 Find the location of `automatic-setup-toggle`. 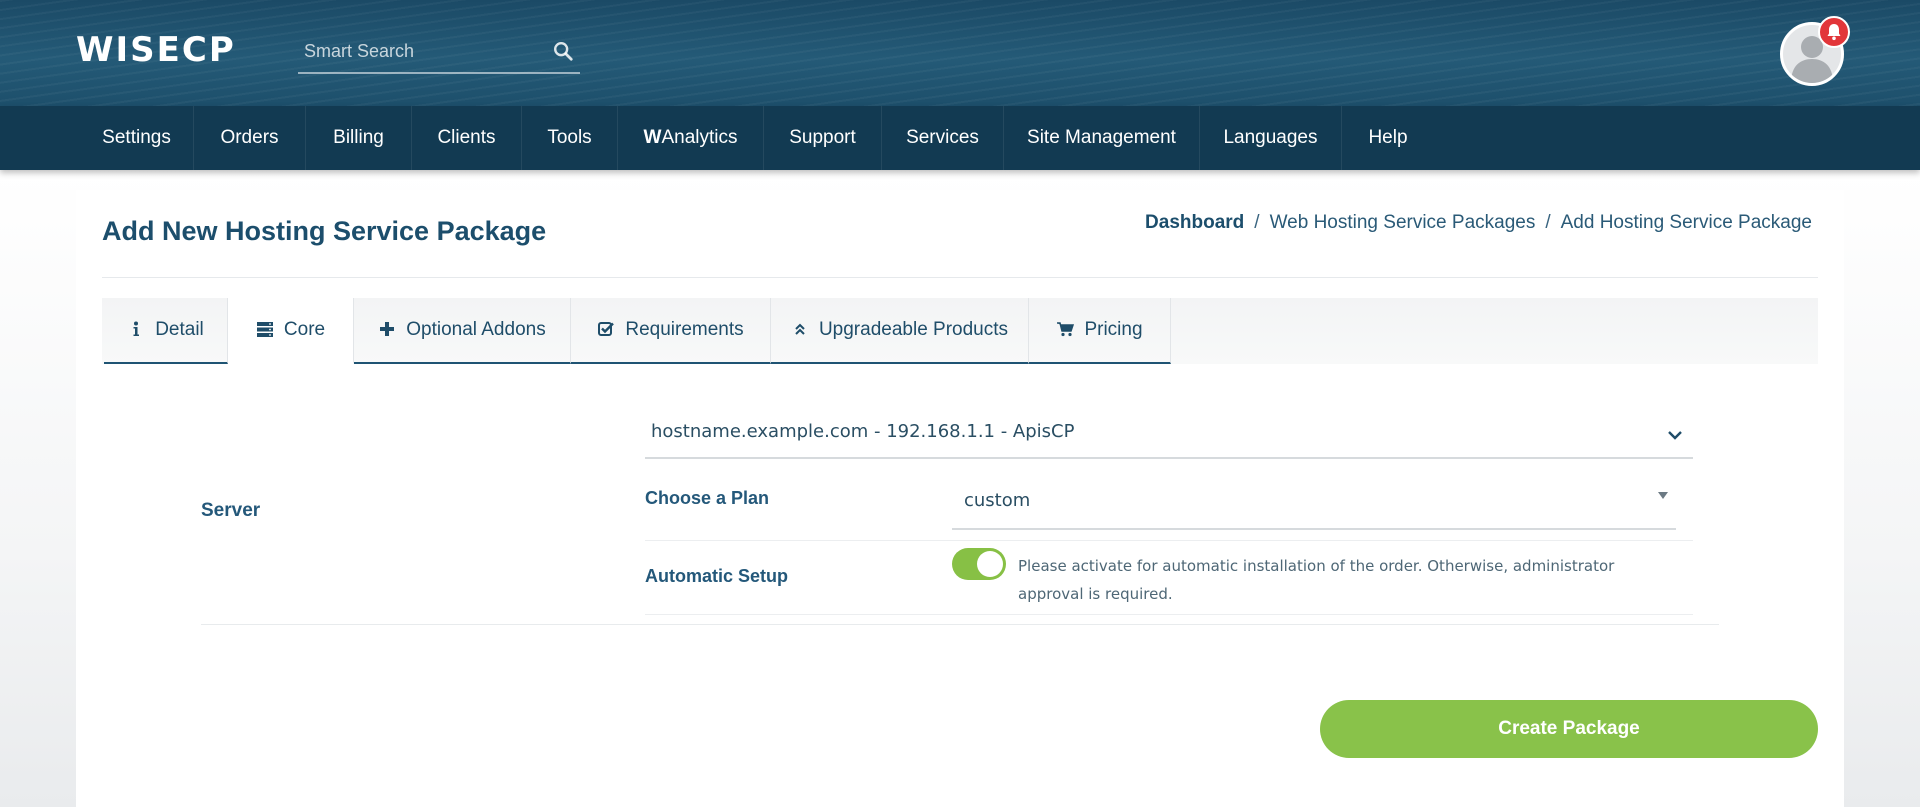

automatic-setup-toggle is located at coordinates (979, 564).